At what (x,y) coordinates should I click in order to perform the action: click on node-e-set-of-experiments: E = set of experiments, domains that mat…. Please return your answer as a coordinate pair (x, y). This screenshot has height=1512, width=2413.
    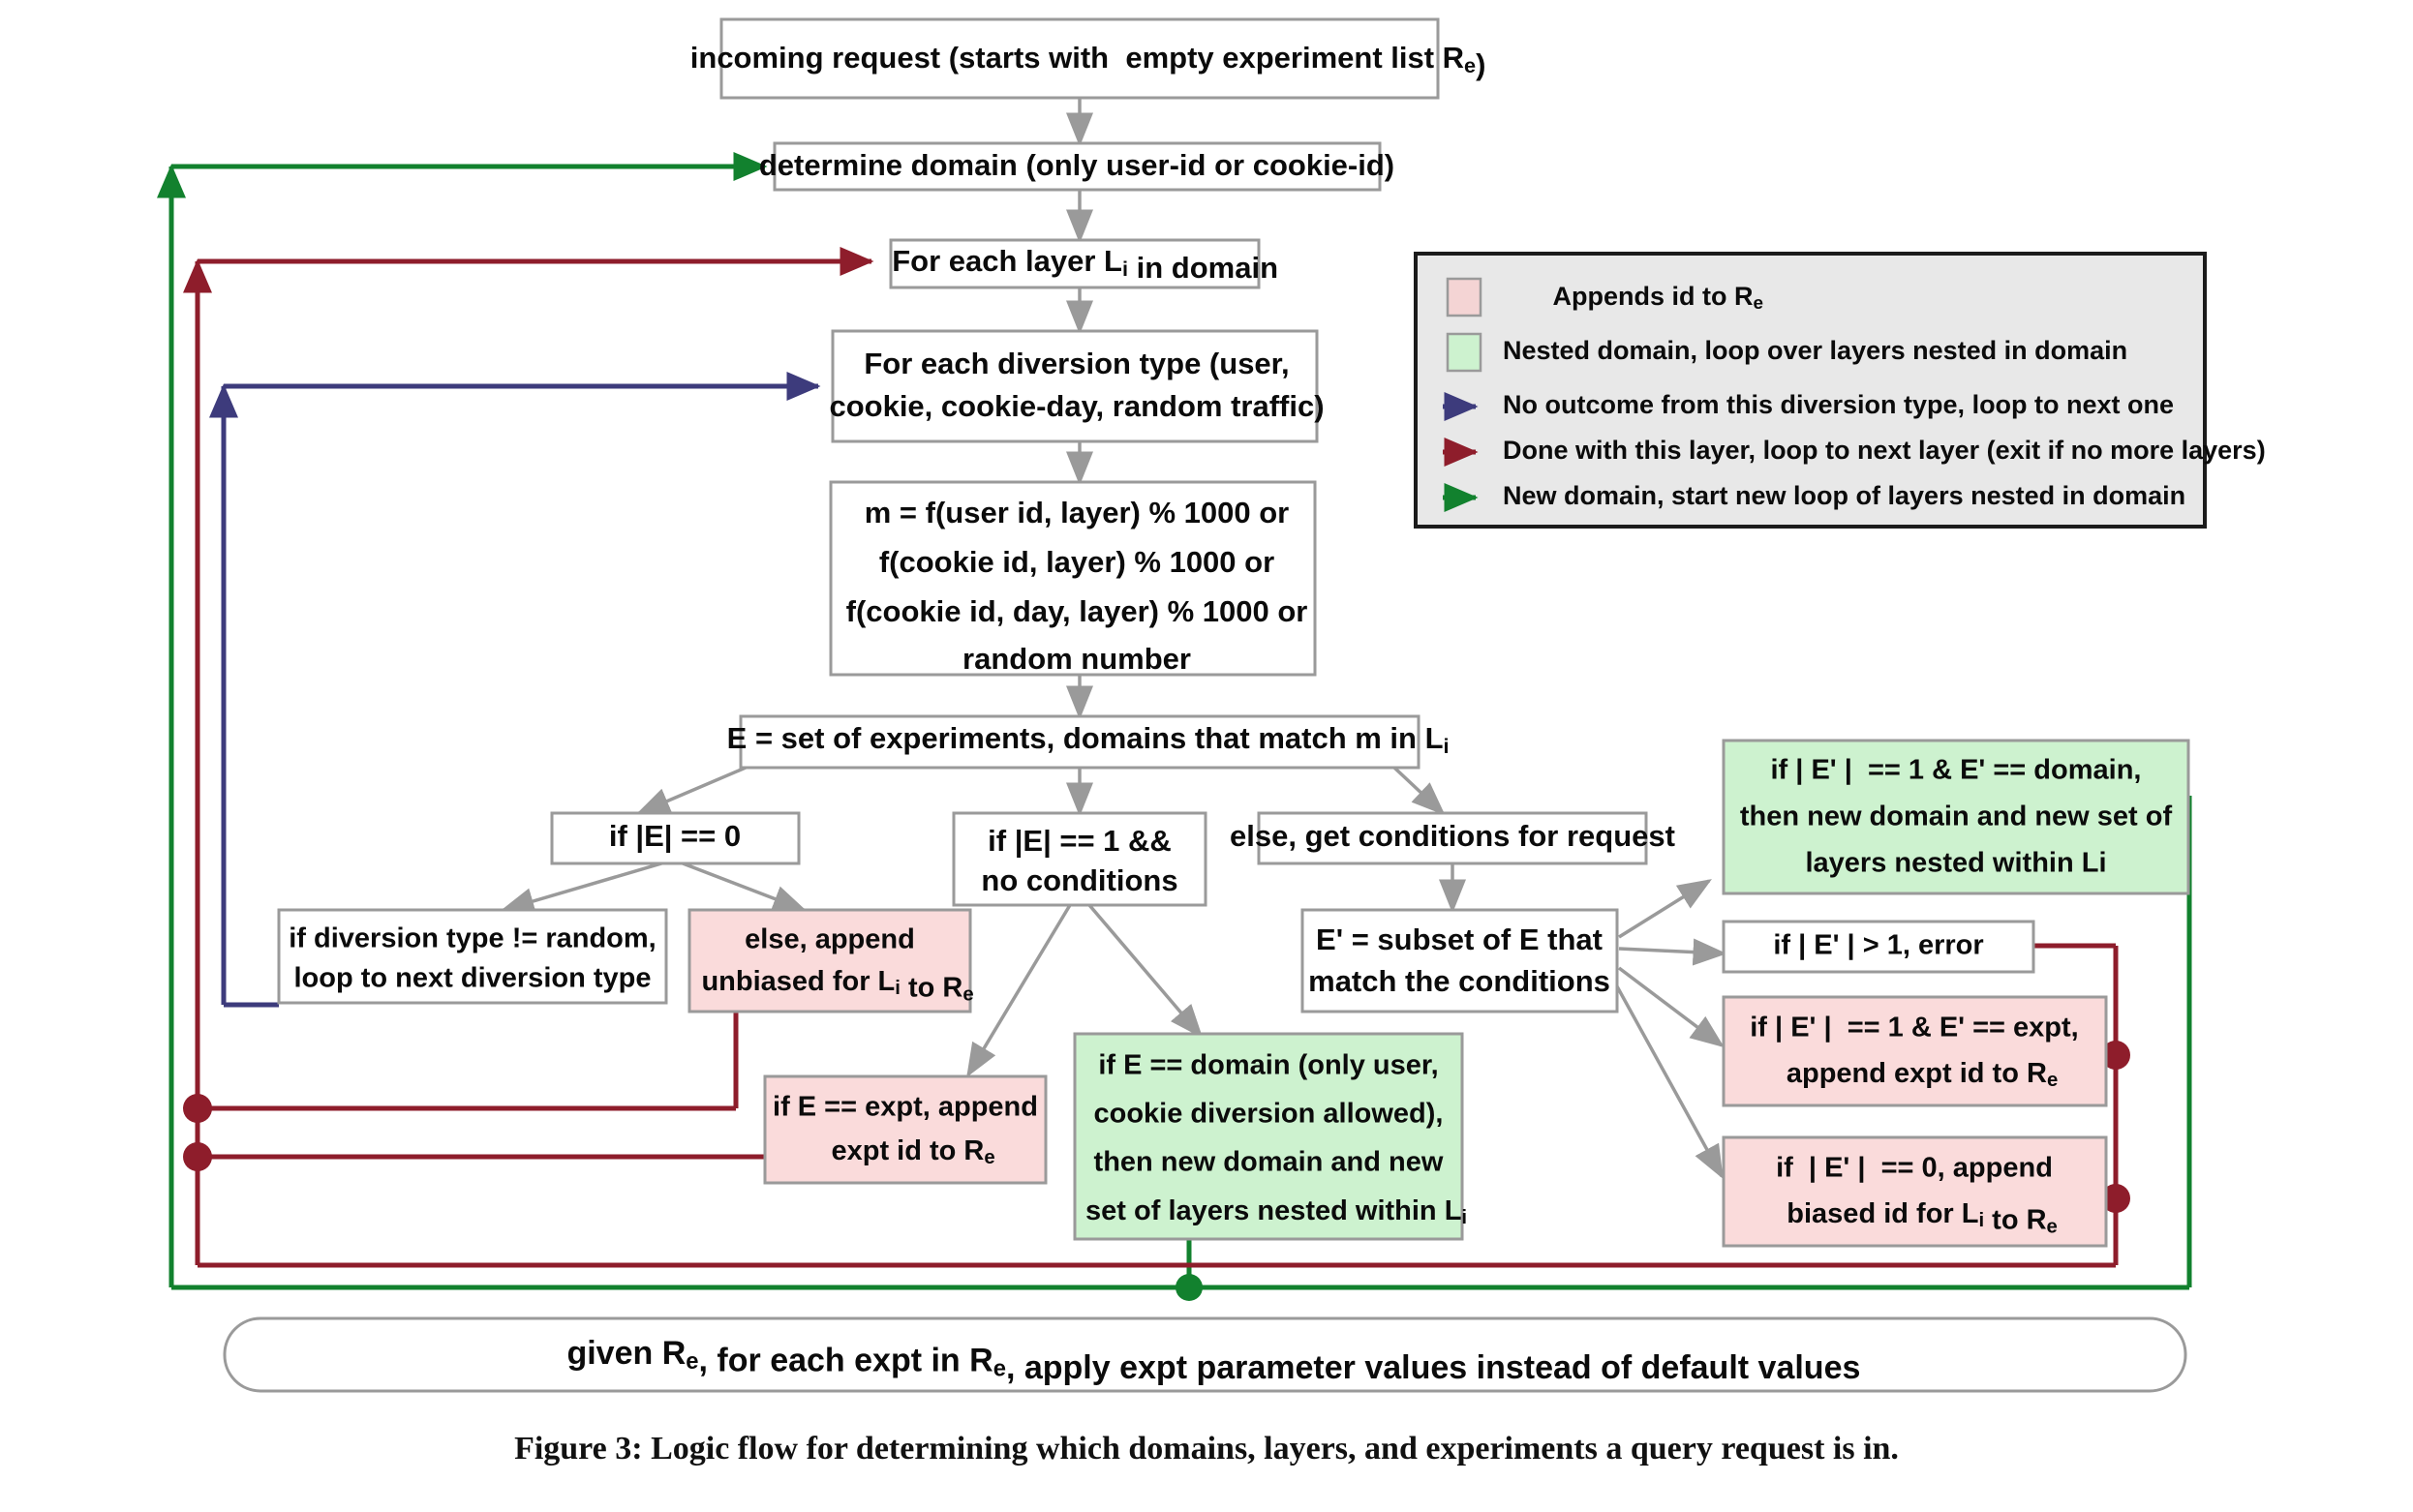
    Looking at the image, I should click on (1079, 742).